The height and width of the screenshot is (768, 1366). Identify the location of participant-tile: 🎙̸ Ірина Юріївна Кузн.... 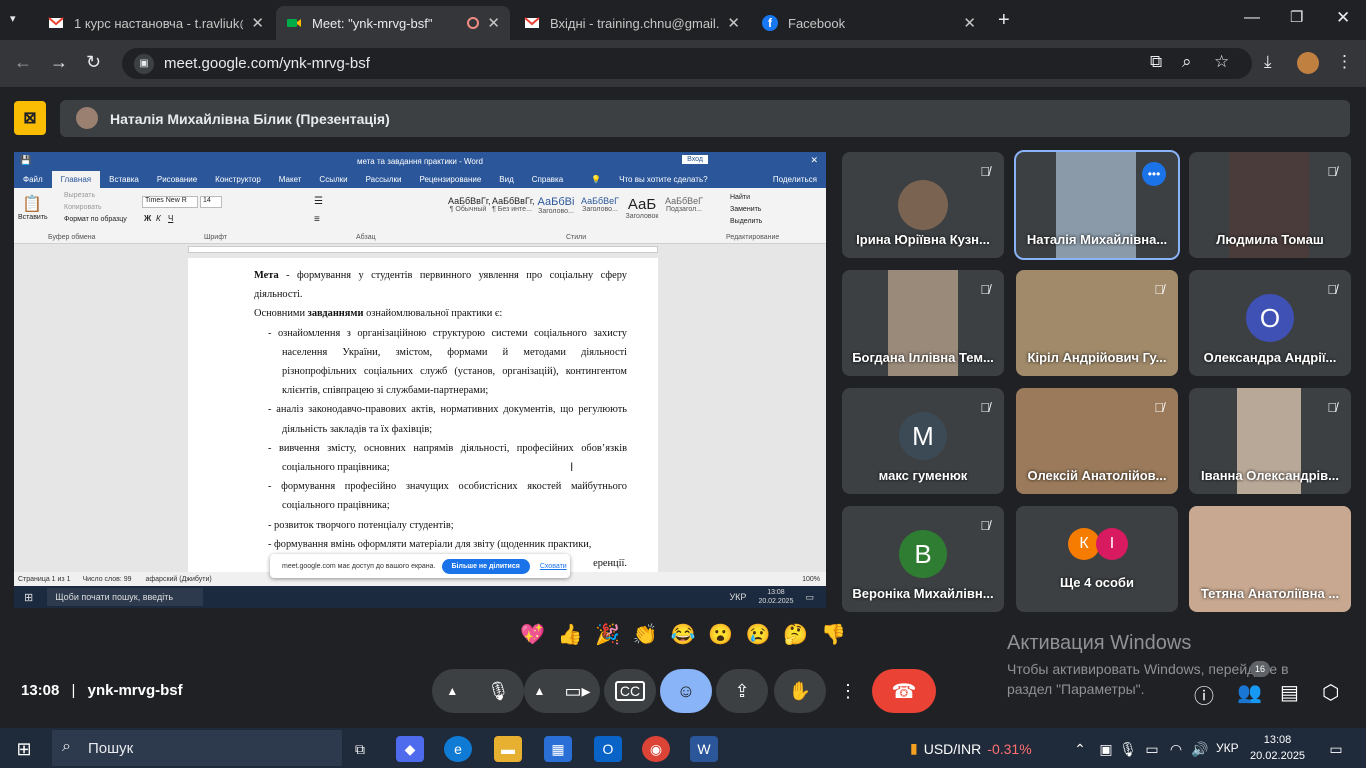
(923, 205).